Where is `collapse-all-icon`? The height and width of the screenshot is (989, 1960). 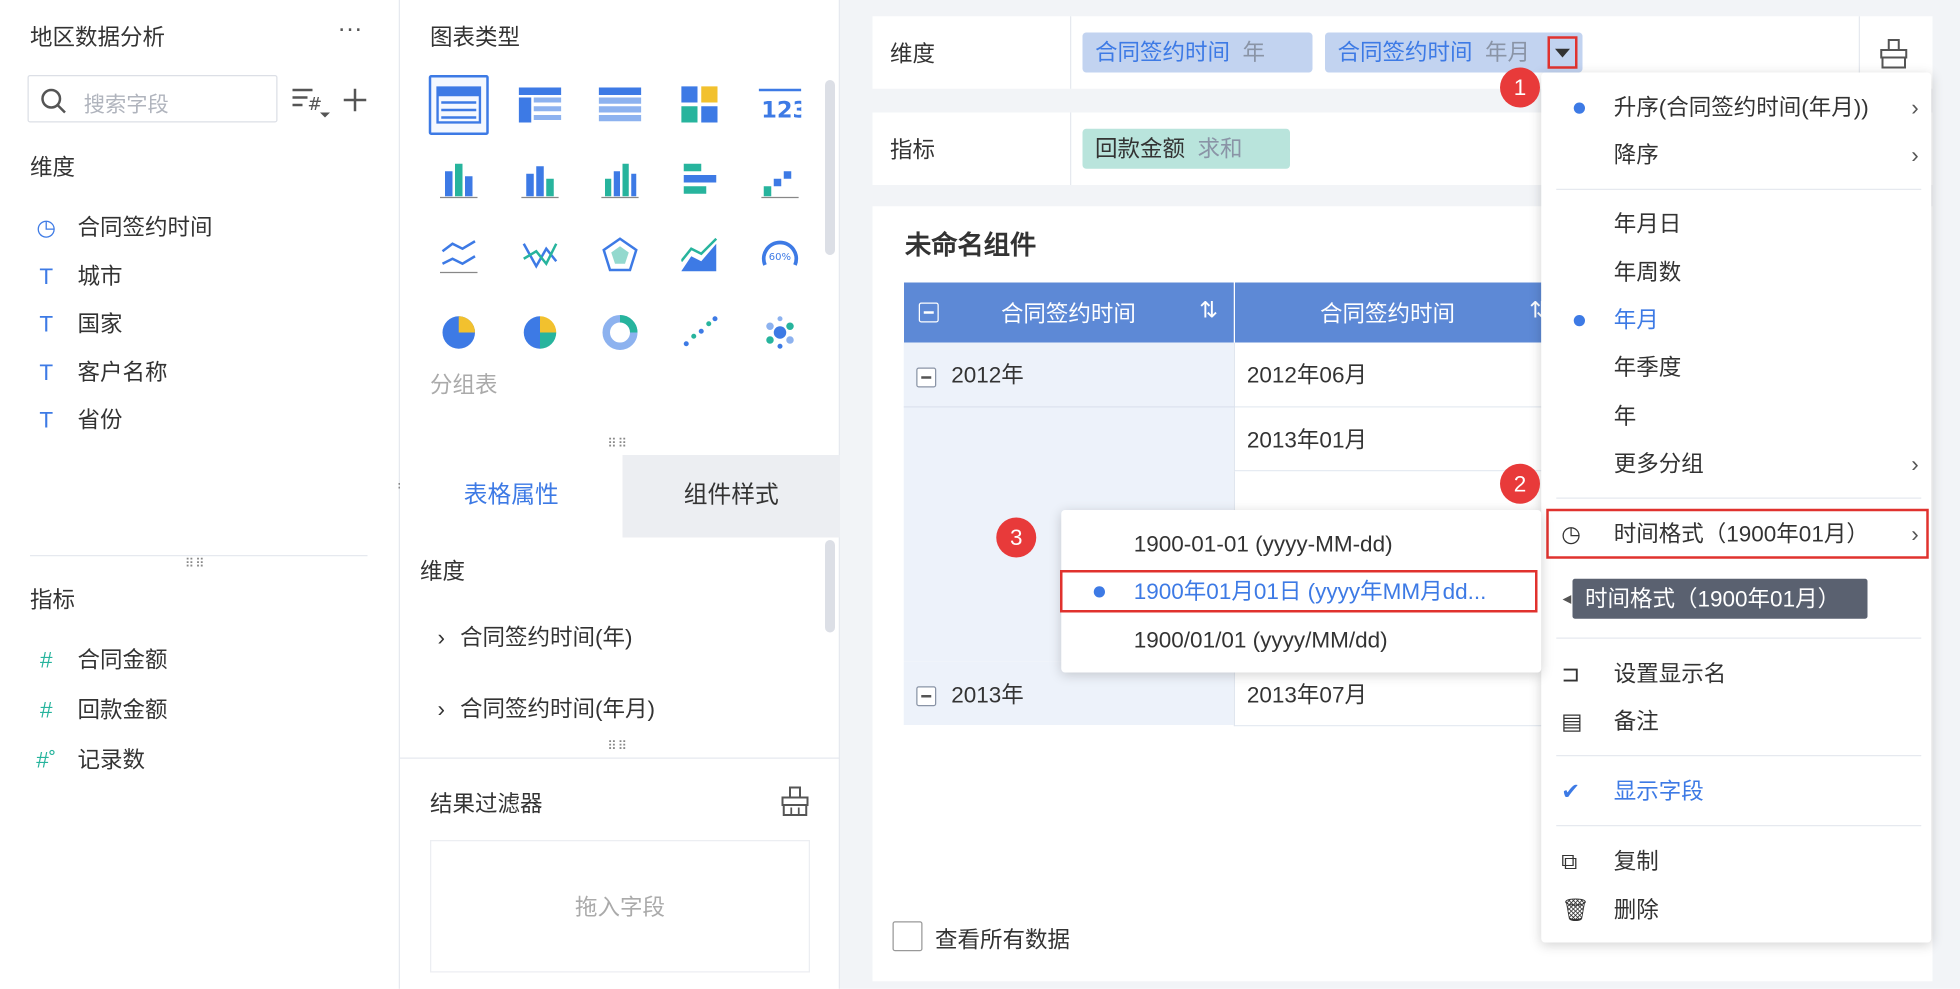
collapse-all-icon is located at coordinates (928, 312).